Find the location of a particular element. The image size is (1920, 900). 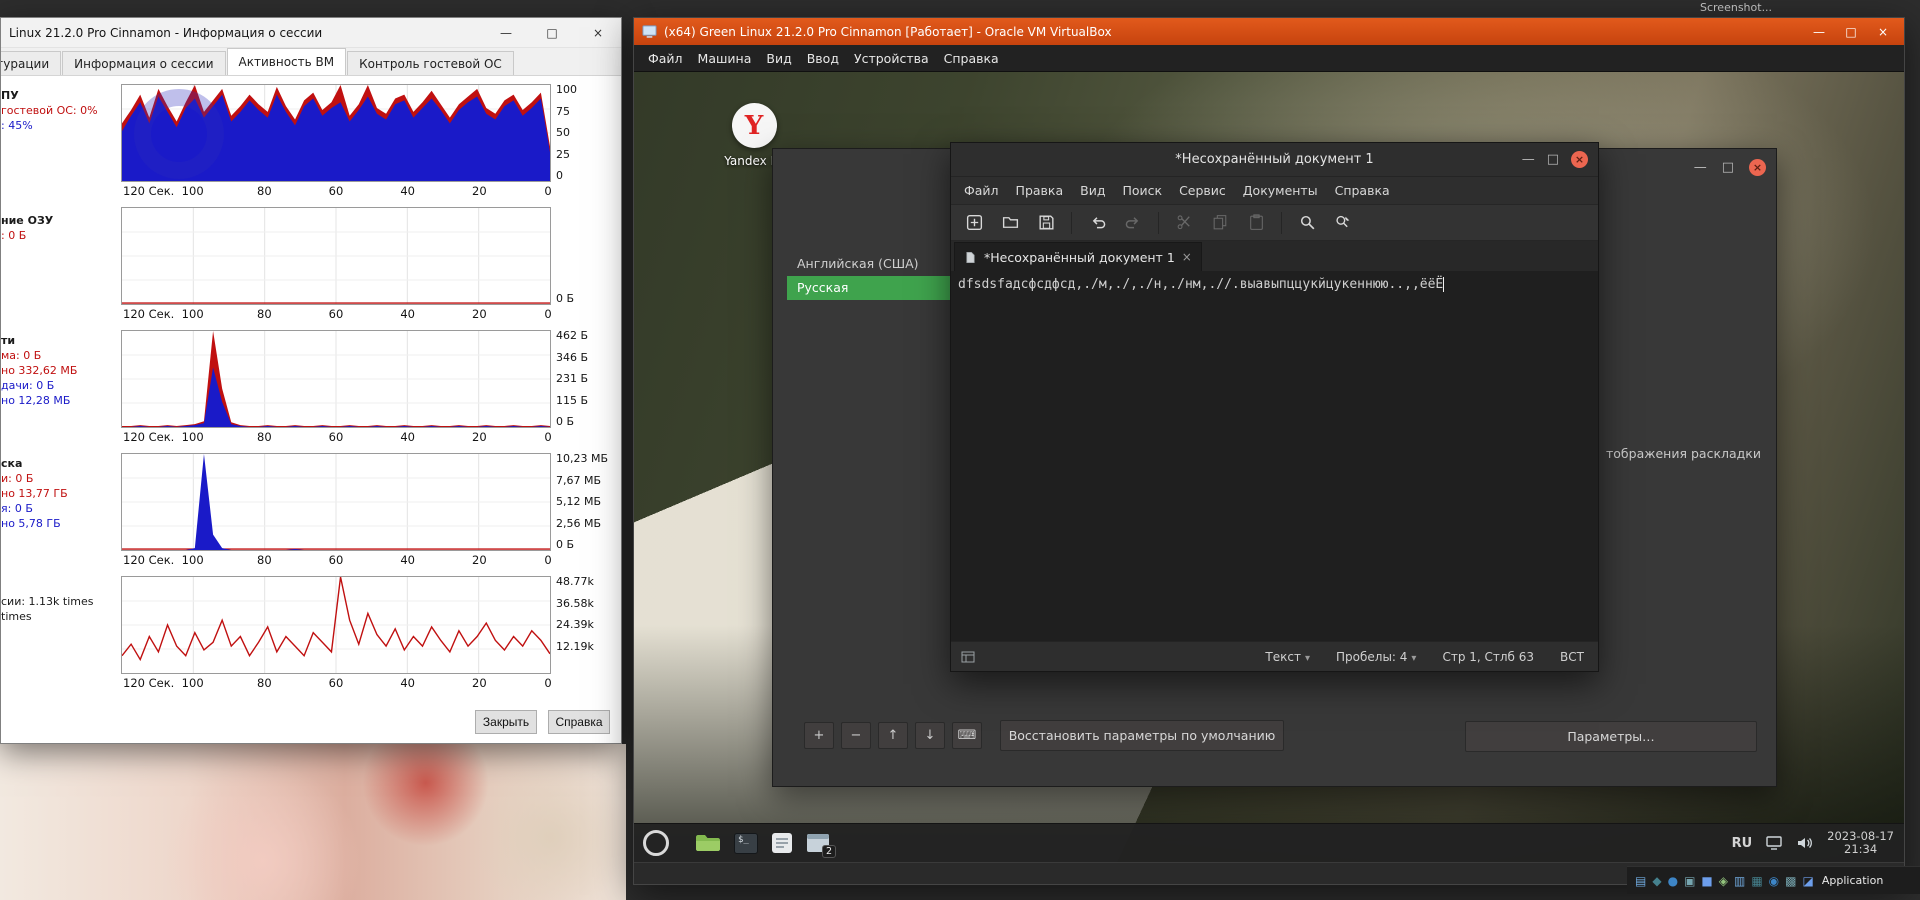

session-tab: Информация о сессии is located at coordinates (144, 63).